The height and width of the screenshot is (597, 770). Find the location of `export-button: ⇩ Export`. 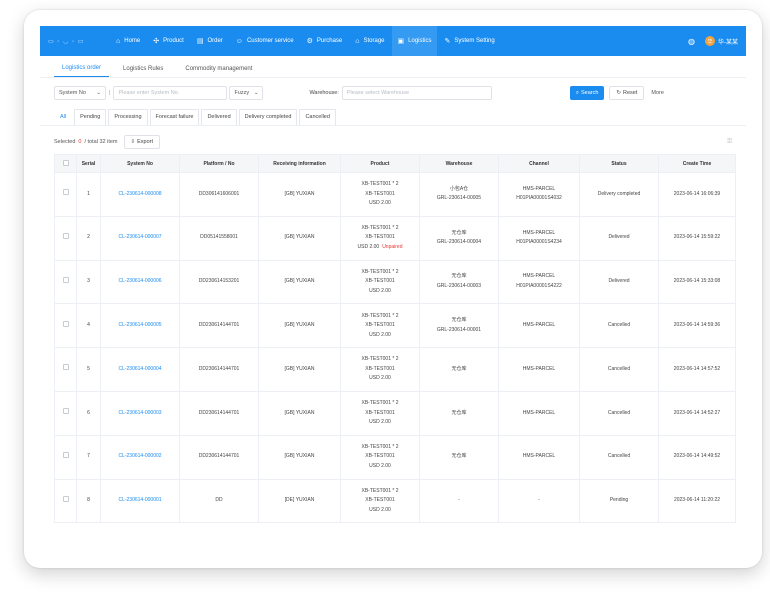

export-button: ⇩ Export is located at coordinates (142, 142).